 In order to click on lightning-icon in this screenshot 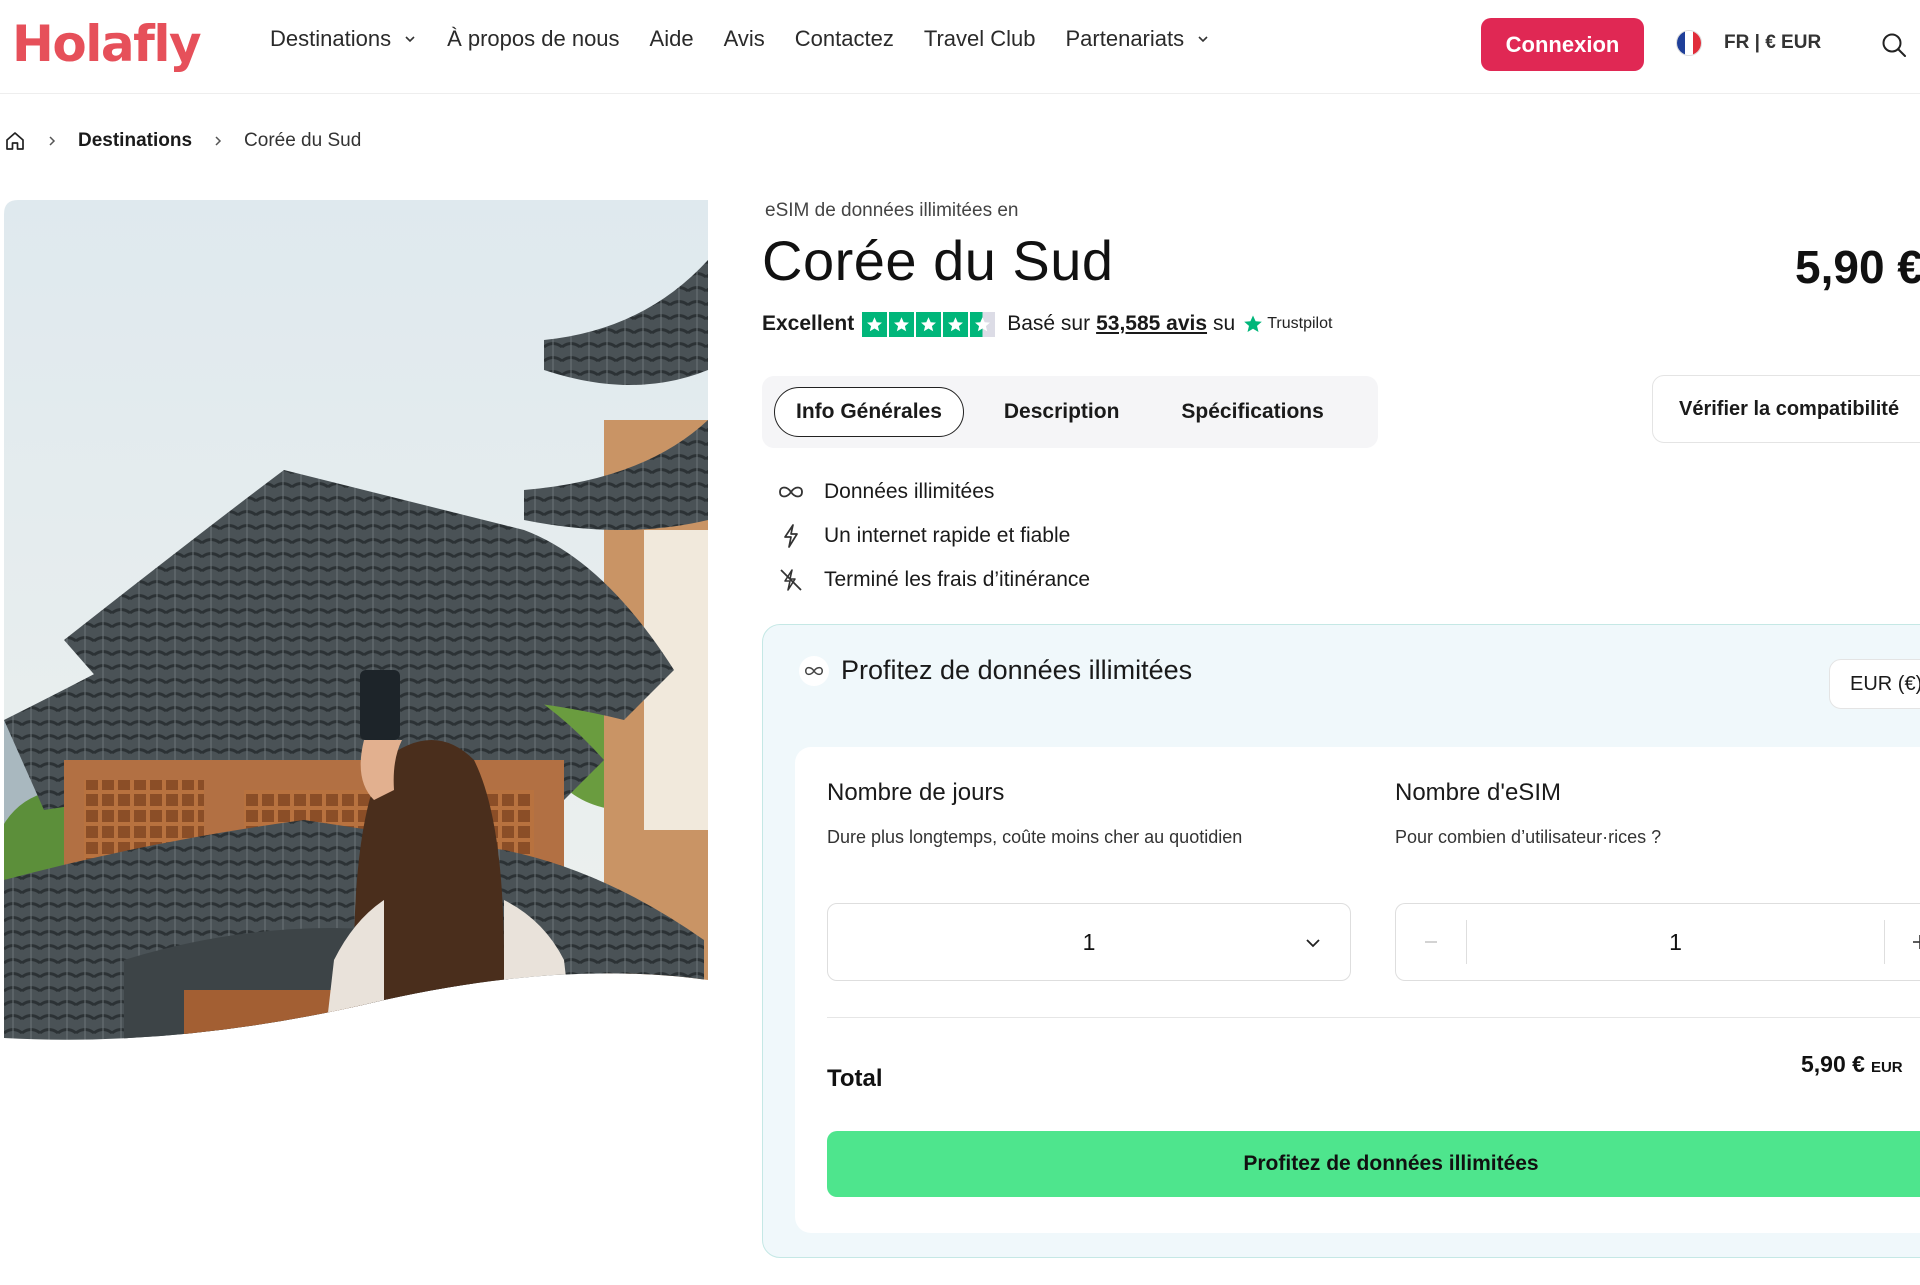, I will do `click(791, 536)`.